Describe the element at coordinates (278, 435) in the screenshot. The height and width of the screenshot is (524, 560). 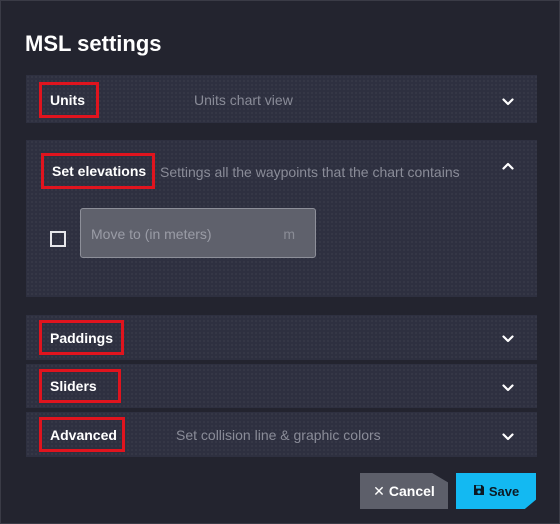
I see `section-advanced-description: Set collision line & graphic colors` at that location.